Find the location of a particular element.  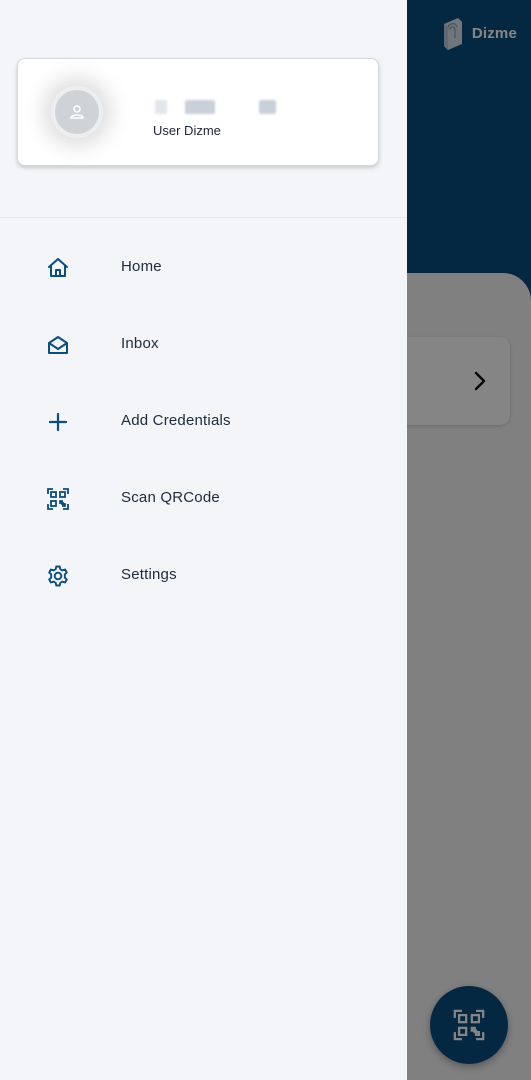

menu-item-home: Home is located at coordinates (203, 267).